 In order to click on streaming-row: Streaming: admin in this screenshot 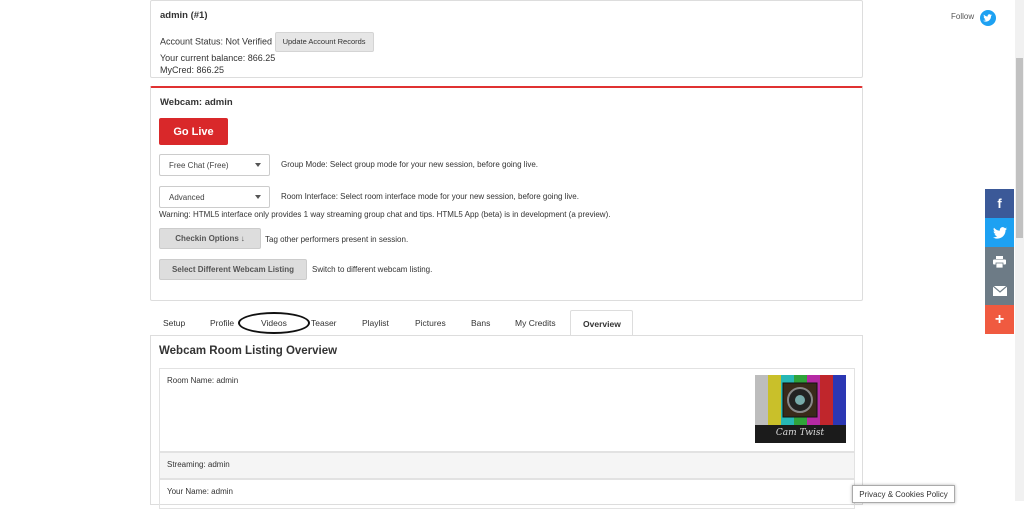, I will do `click(507, 465)`.